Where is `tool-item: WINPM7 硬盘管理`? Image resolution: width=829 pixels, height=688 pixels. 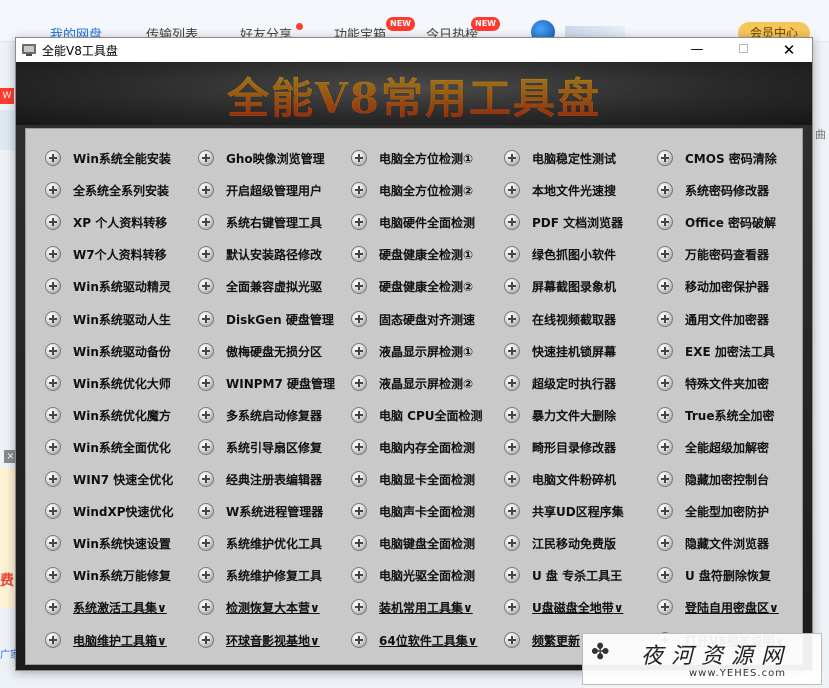 tool-item: WINPM7 硬盘管理 is located at coordinates (273, 383).